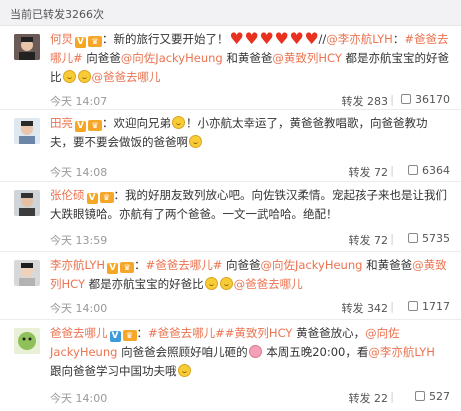 Image resolution: width=461 pixels, height=411 pixels. Describe the element at coordinates (77, 265) in the screenshot. I see `username-link: 李亦航LYH` at that location.